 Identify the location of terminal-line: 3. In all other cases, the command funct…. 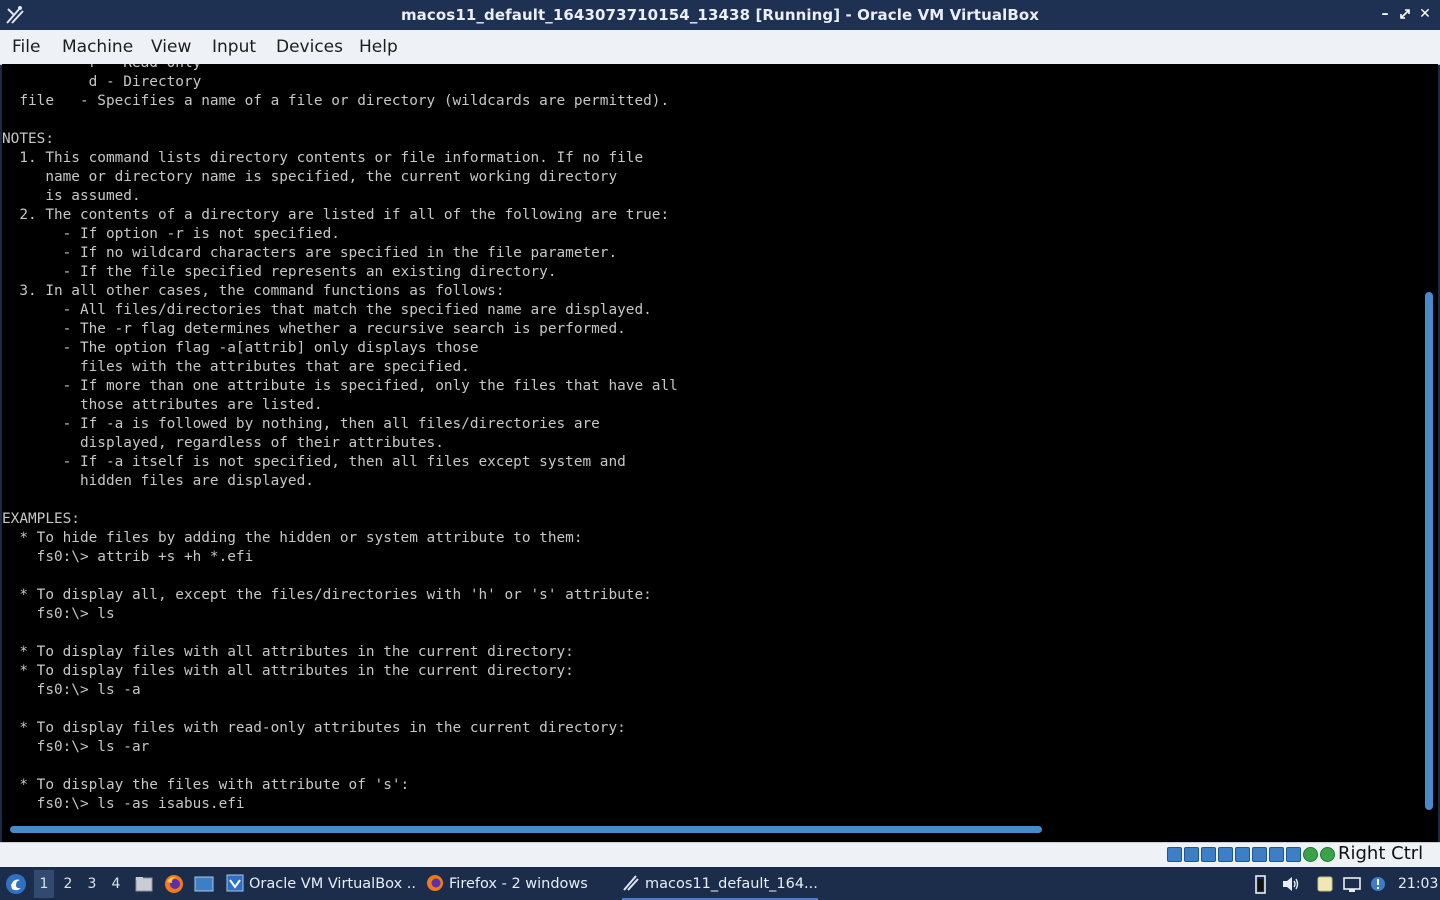
(253, 291).